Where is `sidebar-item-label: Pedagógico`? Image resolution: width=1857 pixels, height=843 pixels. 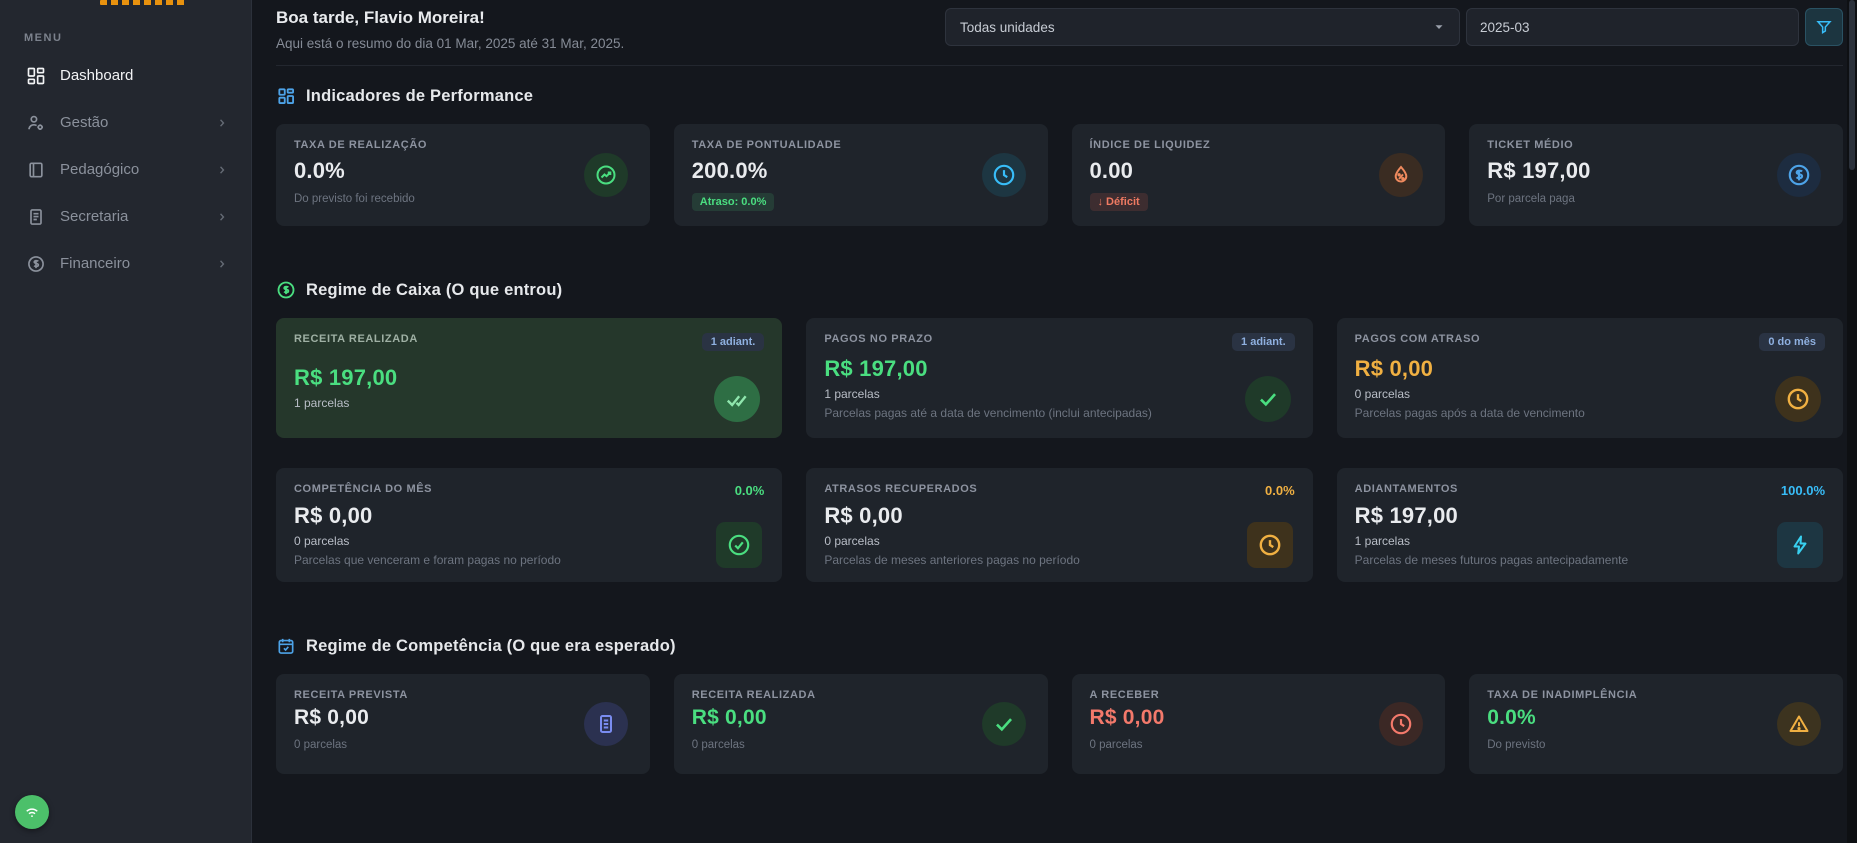
sidebar-item-label: Pedagógico is located at coordinates (100, 169).